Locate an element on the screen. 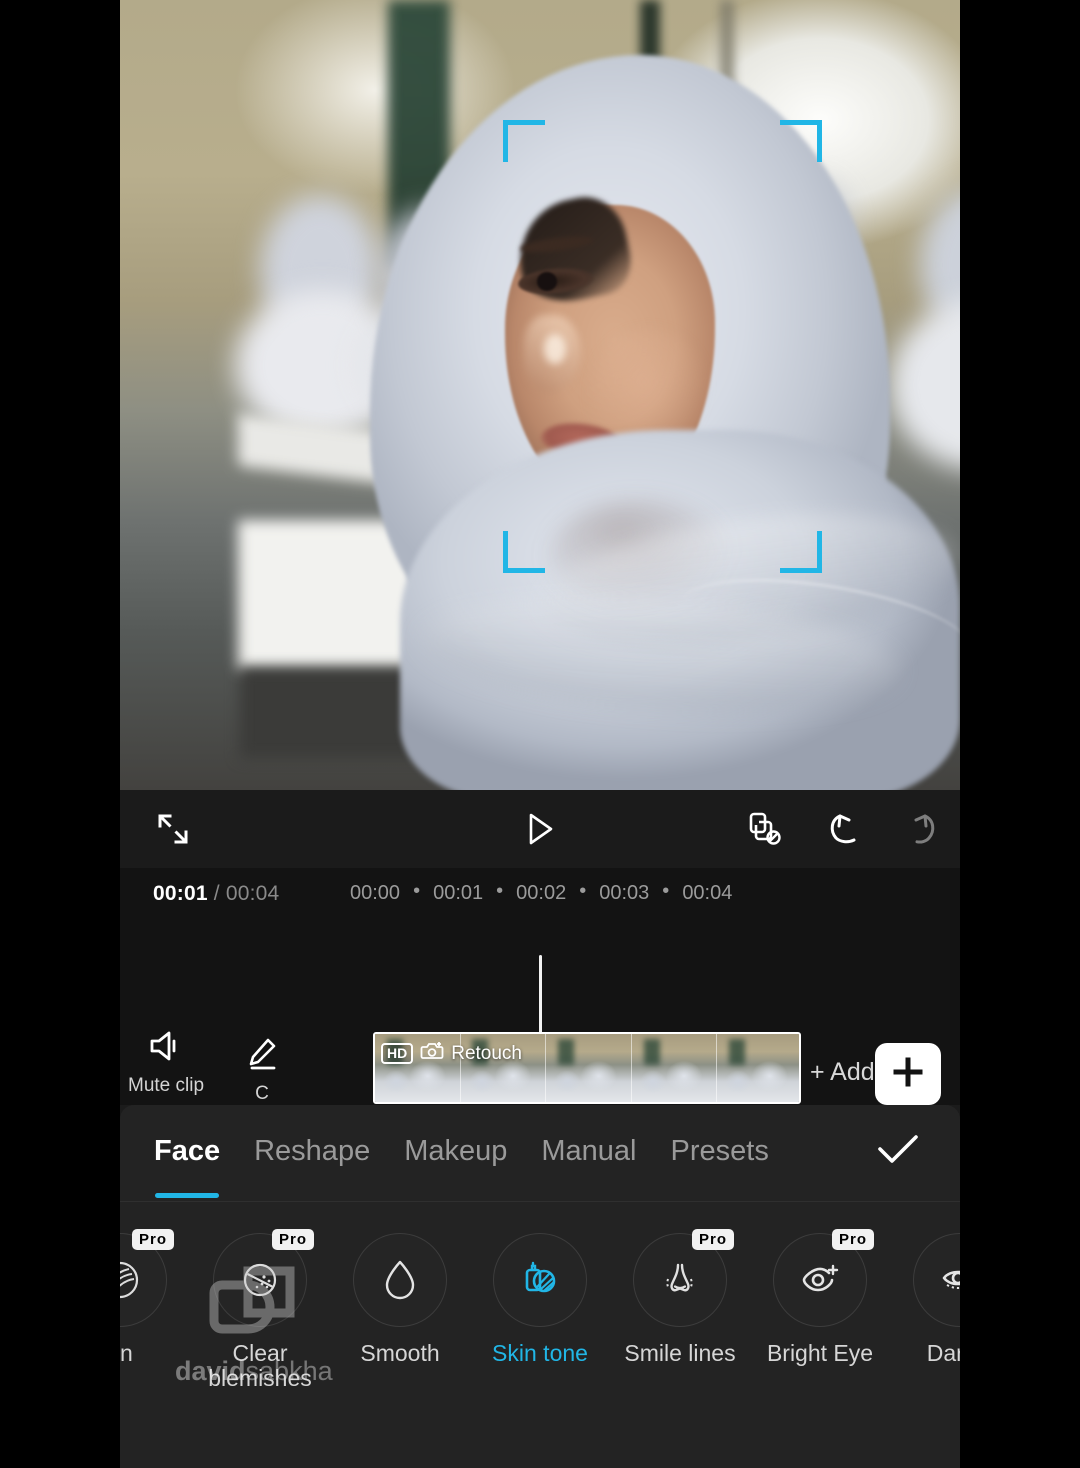 The height and width of the screenshot is (1468, 1080). tab-face: Face is located at coordinates (187, 1151).